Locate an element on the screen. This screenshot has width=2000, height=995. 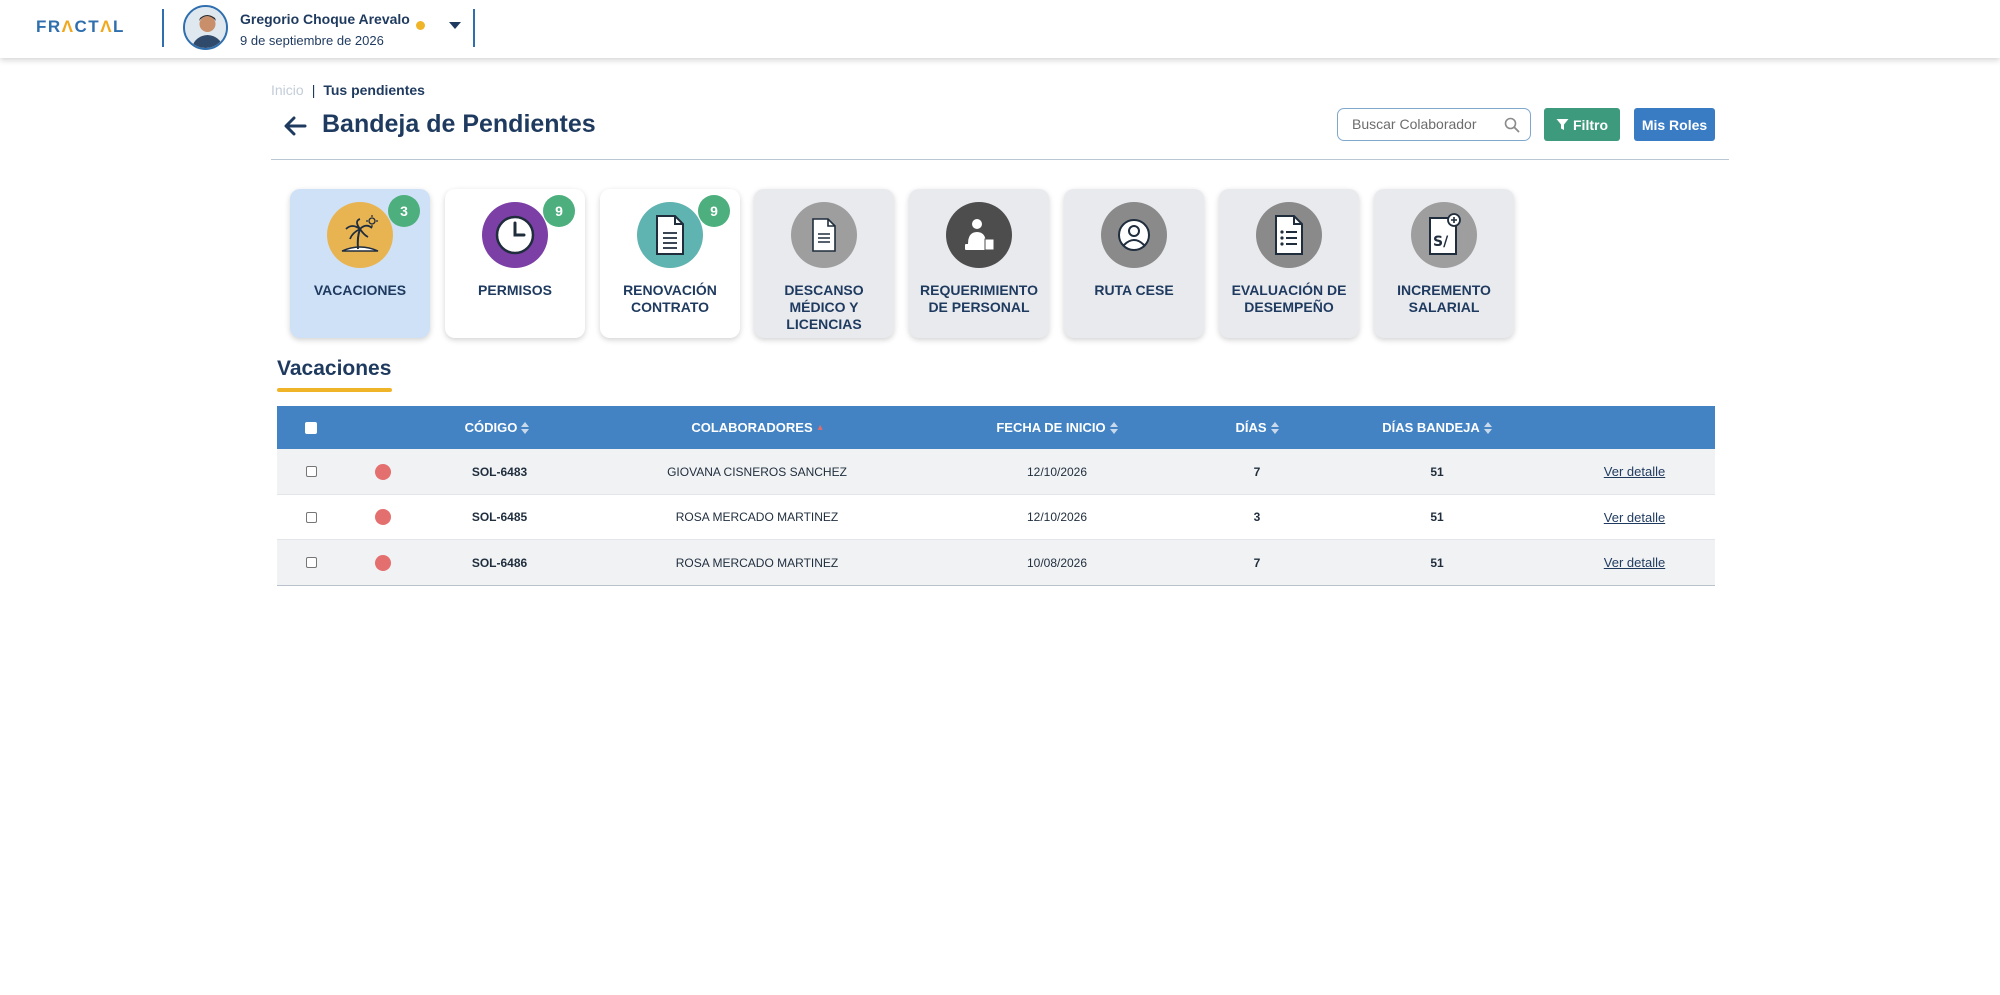
user-date: 9 de septiembre de 2026 is located at coordinates (312, 40).